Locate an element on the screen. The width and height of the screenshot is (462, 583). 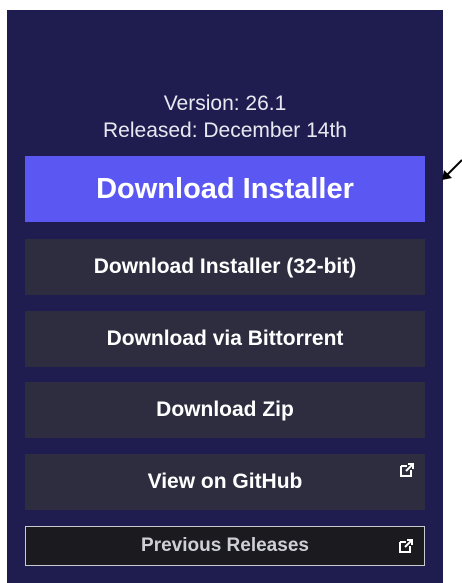
version-text: Version: 26.1 is located at coordinates (225, 103).